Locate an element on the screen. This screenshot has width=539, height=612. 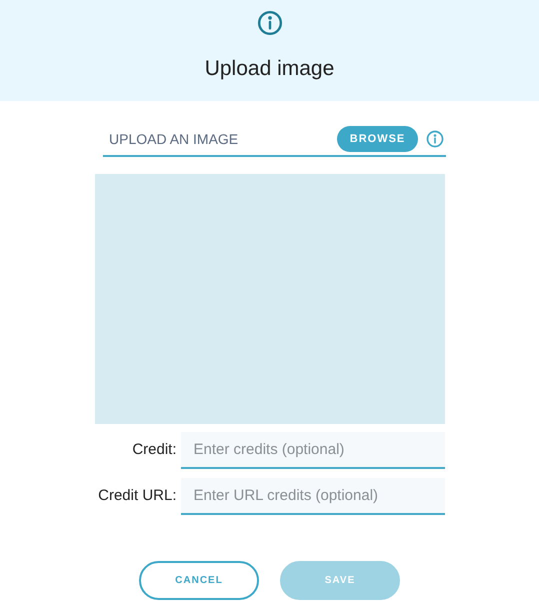
input-field: Enter credits (optional) is located at coordinates (312, 450).